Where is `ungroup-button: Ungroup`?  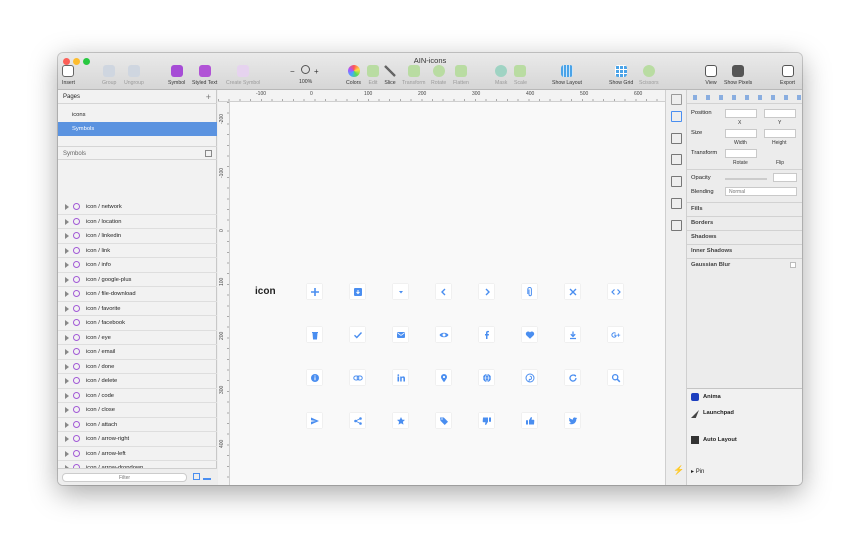
ungroup-button: Ungroup is located at coordinates (134, 75).